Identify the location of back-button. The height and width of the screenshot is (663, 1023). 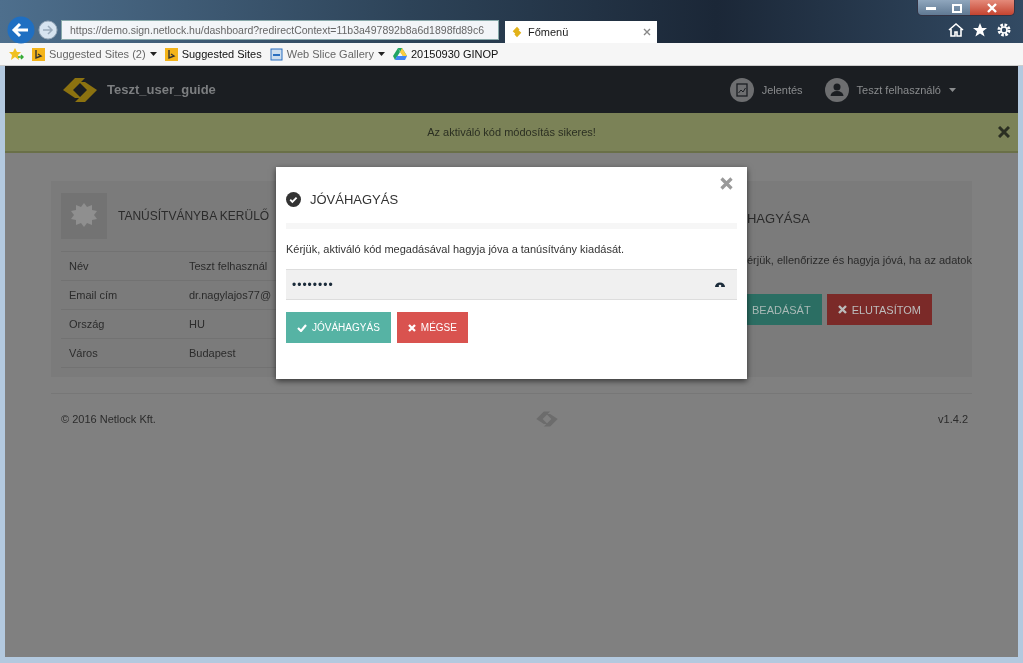
(21, 29).